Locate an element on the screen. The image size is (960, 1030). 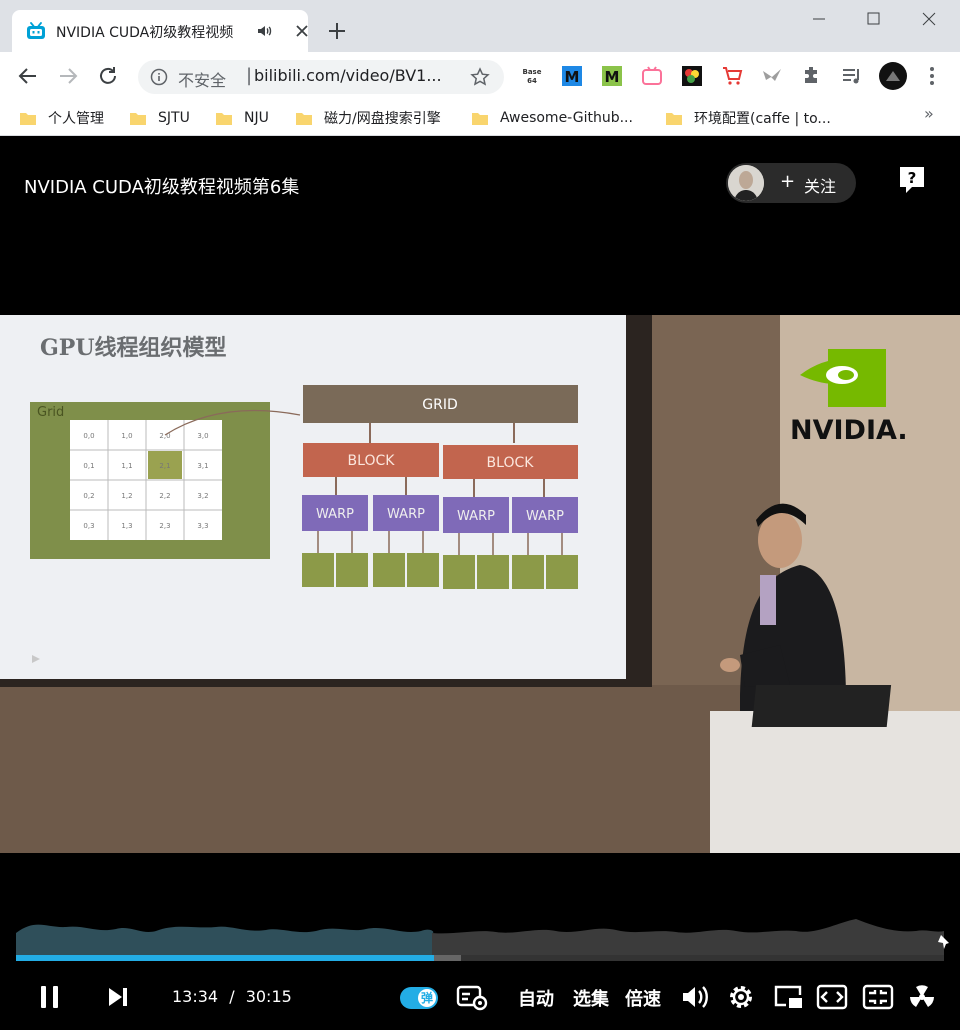
bookmark-folder: SJTU is located at coordinates (160, 118).